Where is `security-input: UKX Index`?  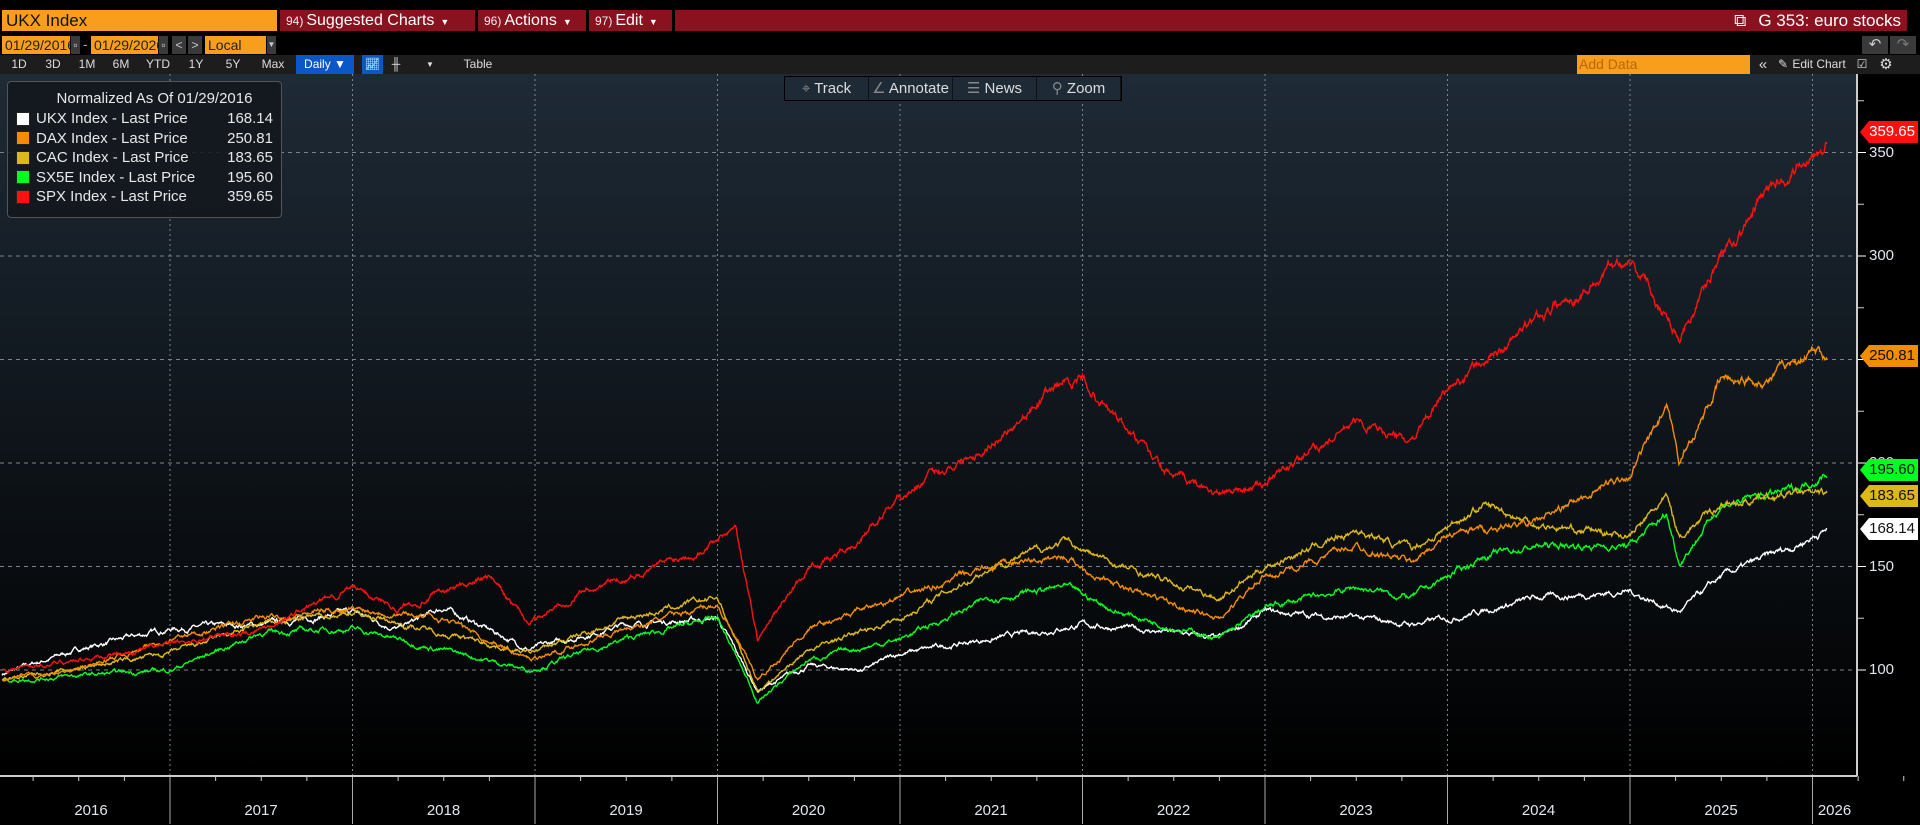
security-input: UKX Index is located at coordinates (139, 20).